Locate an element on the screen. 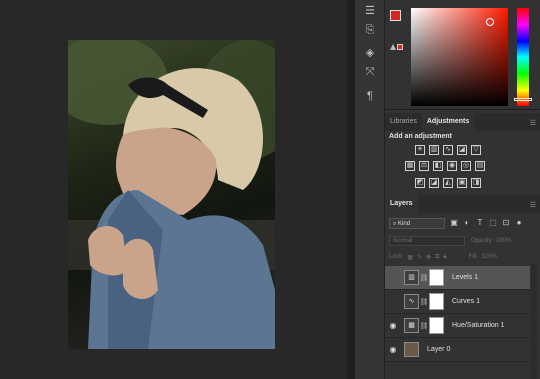 The image size is (540, 379). curves-icon: ∿ is located at coordinates (448, 150).